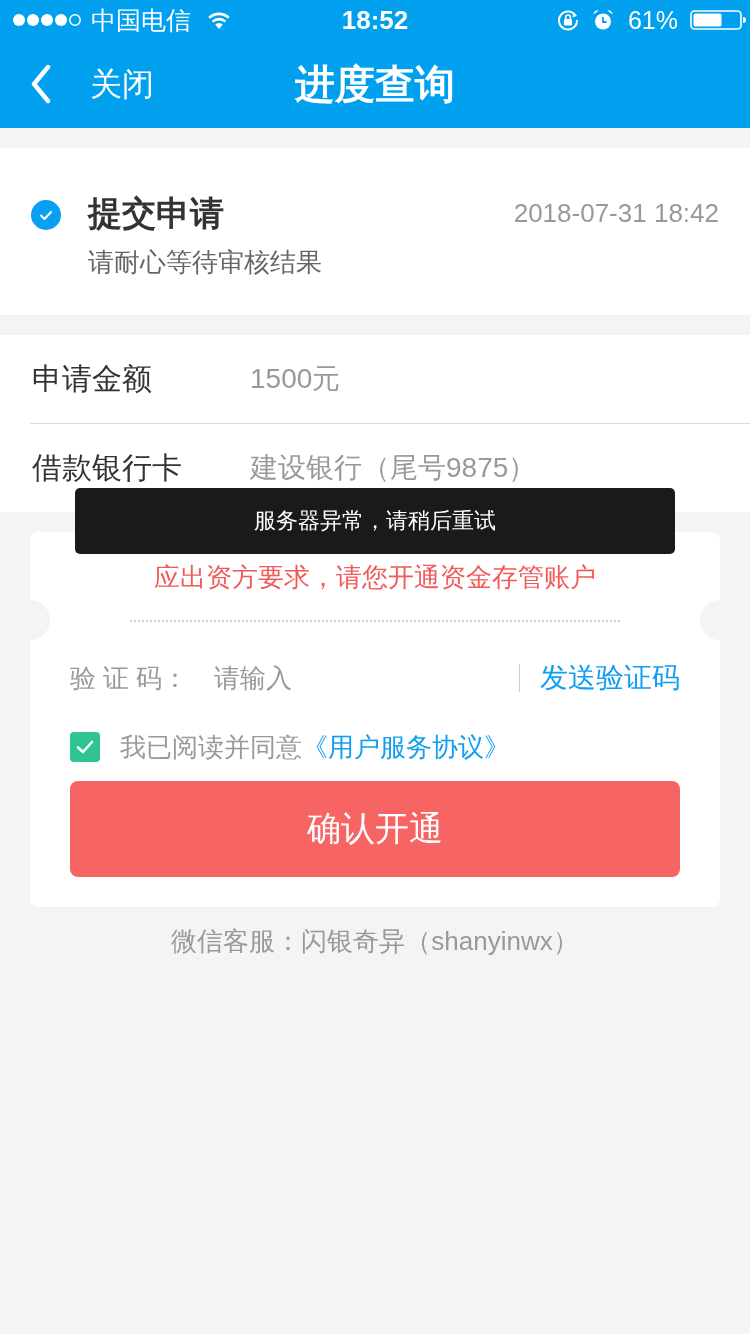  I want to click on rotation-lock-icon, so click(567, 20).